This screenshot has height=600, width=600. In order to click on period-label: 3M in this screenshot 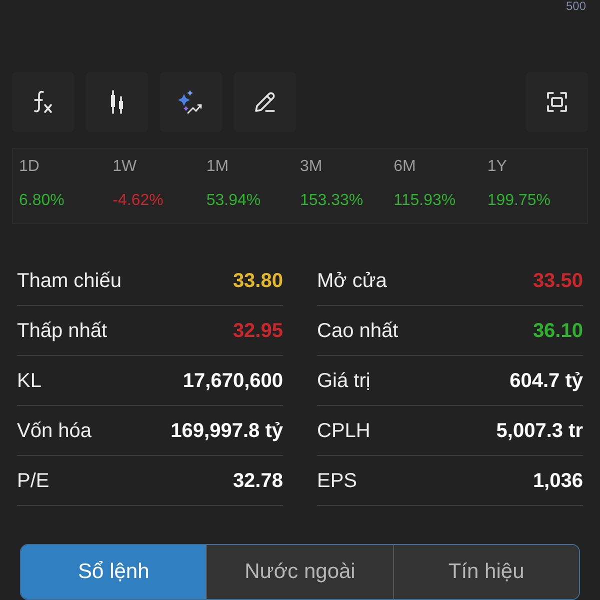, I will do `click(312, 167)`.